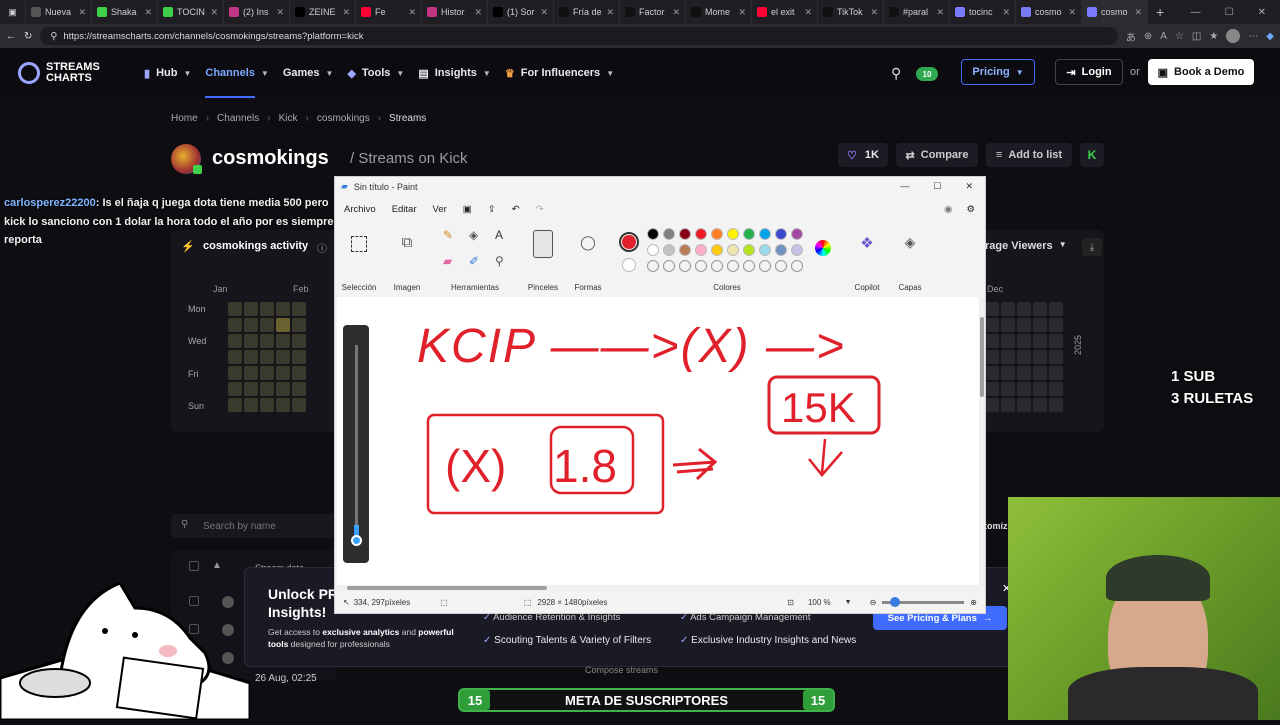  What do you see at coordinates (448, 235) in the screenshot?
I see `pencil-icon: ✎` at bounding box center [448, 235].